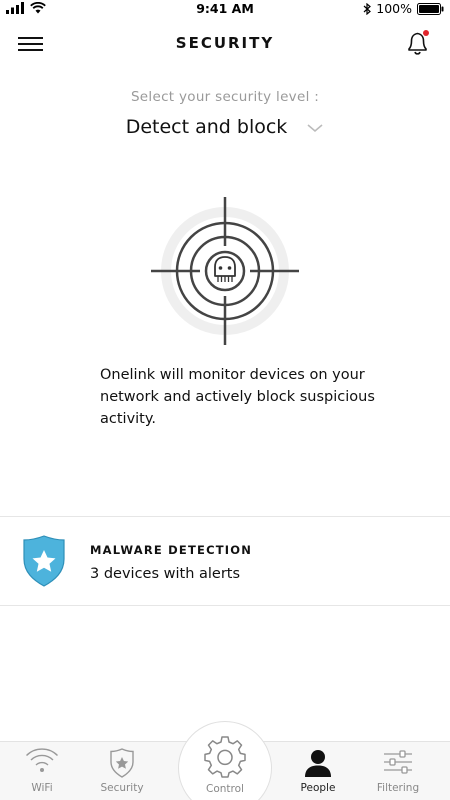 The width and height of the screenshot is (450, 800). I want to click on person-icon, so click(318, 763).